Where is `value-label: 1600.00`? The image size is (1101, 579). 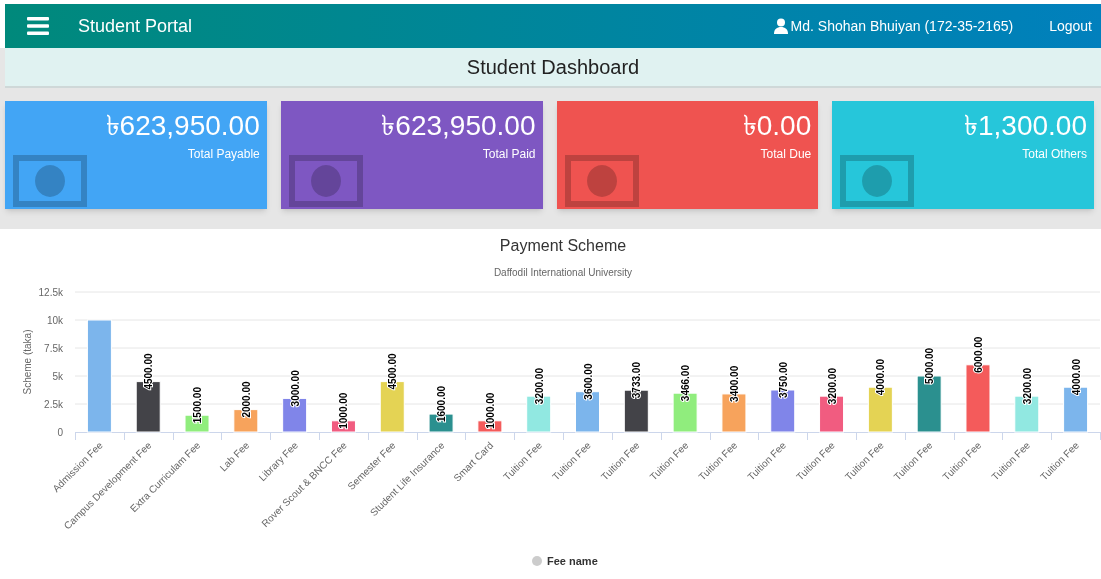
value-label: 1600.00 is located at coordinates (442, 404).